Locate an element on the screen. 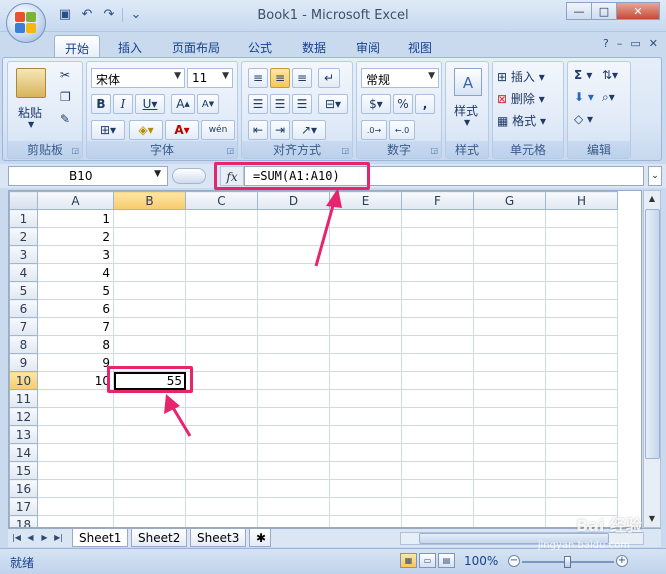  decrease-font-icon: A ▼ is located at coordinates (208, 104).